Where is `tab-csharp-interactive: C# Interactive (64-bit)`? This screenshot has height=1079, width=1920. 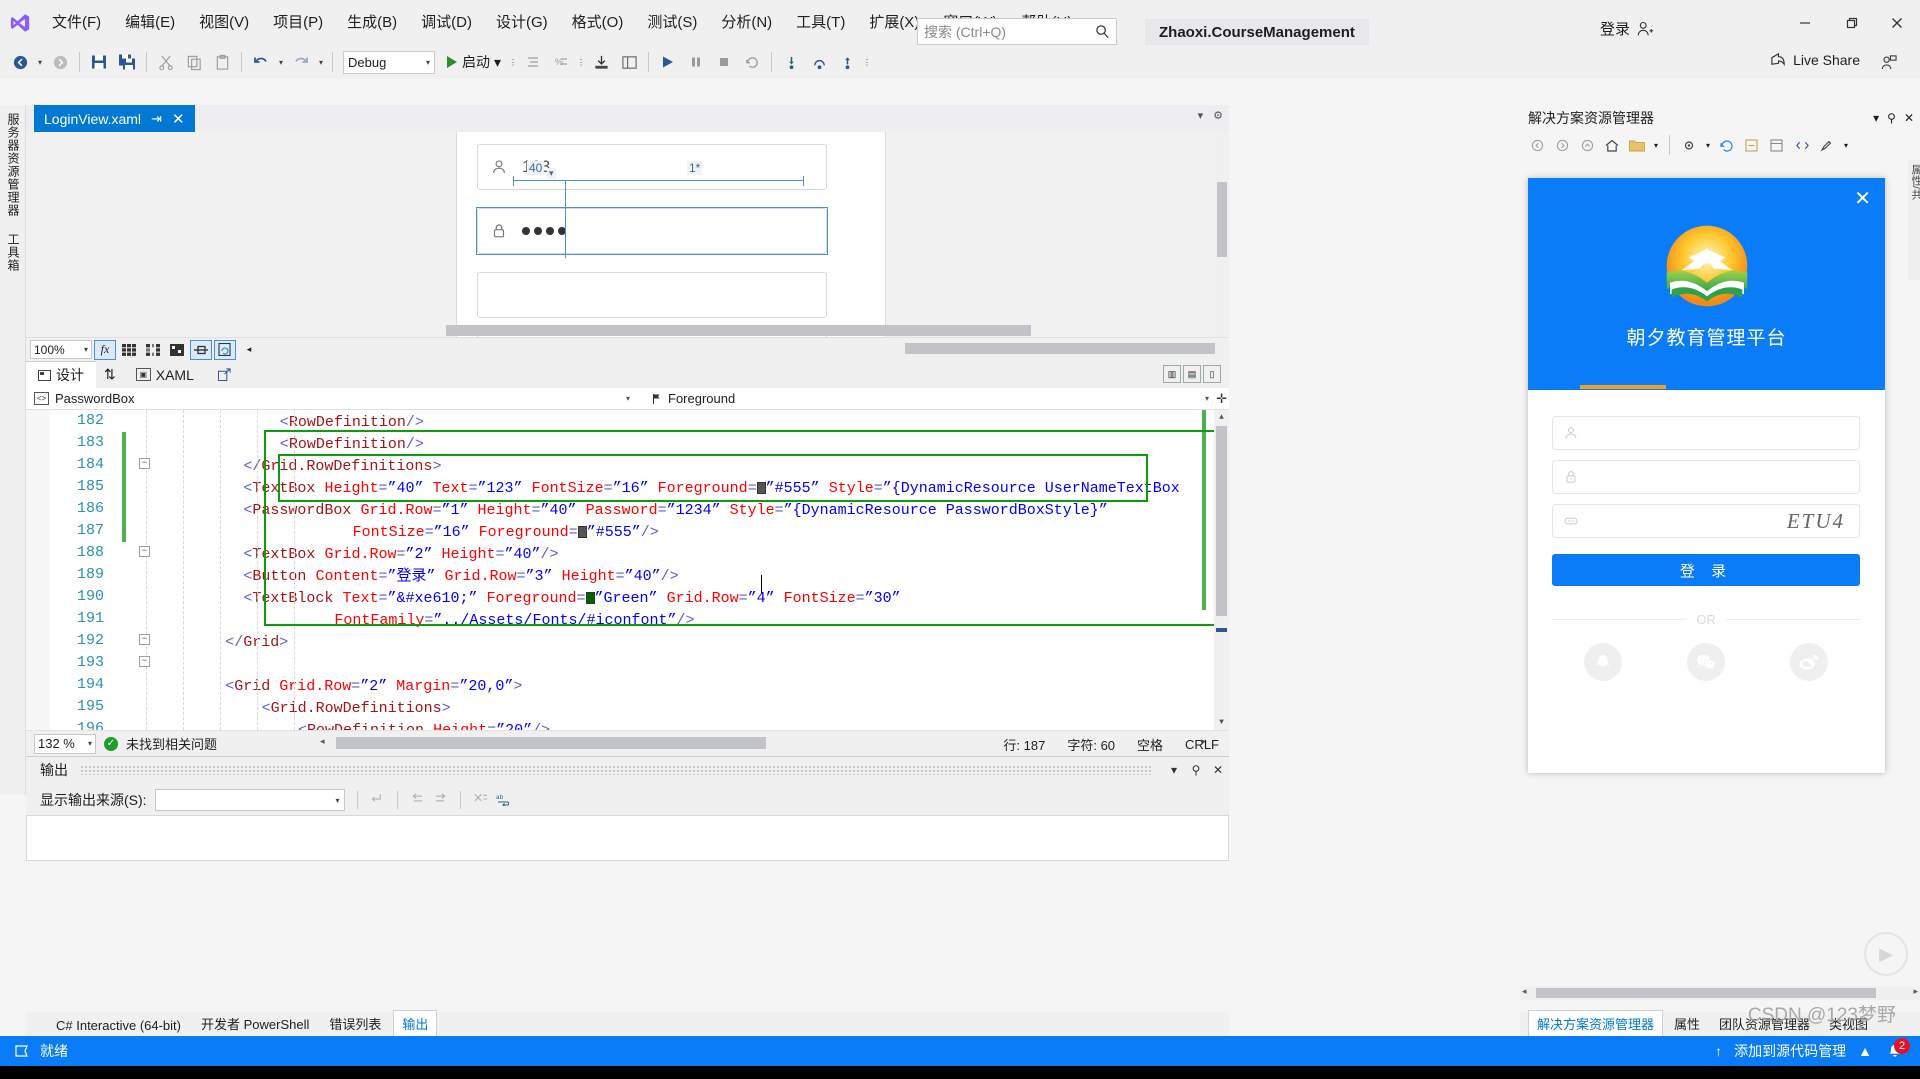 tab-csharp-interactive: C# Interactive (64-bit) is located at coordinates (118, 1025).